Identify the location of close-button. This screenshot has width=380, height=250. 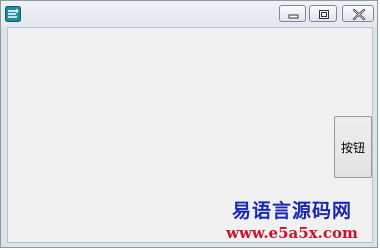
(358, 13).